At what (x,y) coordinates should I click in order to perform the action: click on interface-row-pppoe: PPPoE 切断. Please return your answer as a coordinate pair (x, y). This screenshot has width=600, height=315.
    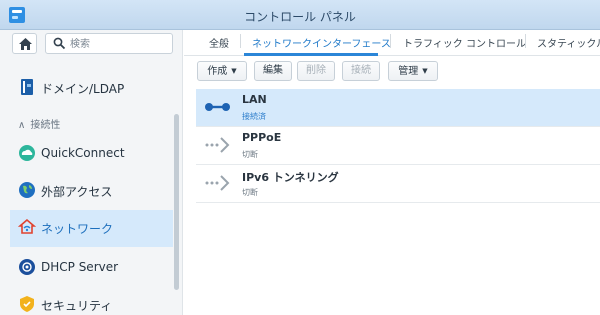
    Looking at the image, I should click on (398, 146).